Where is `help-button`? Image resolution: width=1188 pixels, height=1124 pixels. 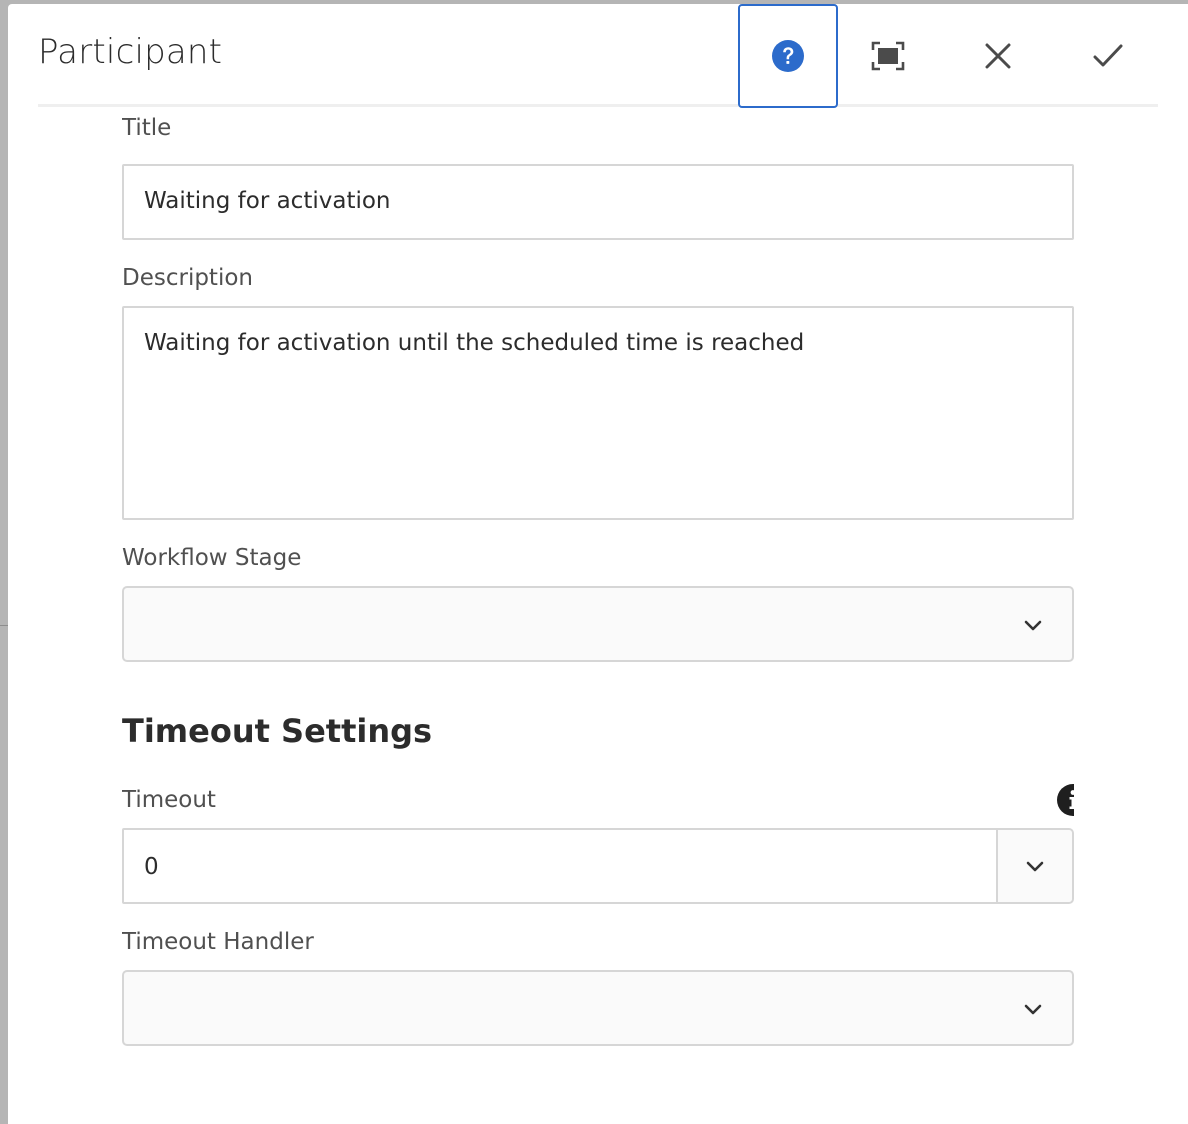
help-button is located at coordinates (788, 56).